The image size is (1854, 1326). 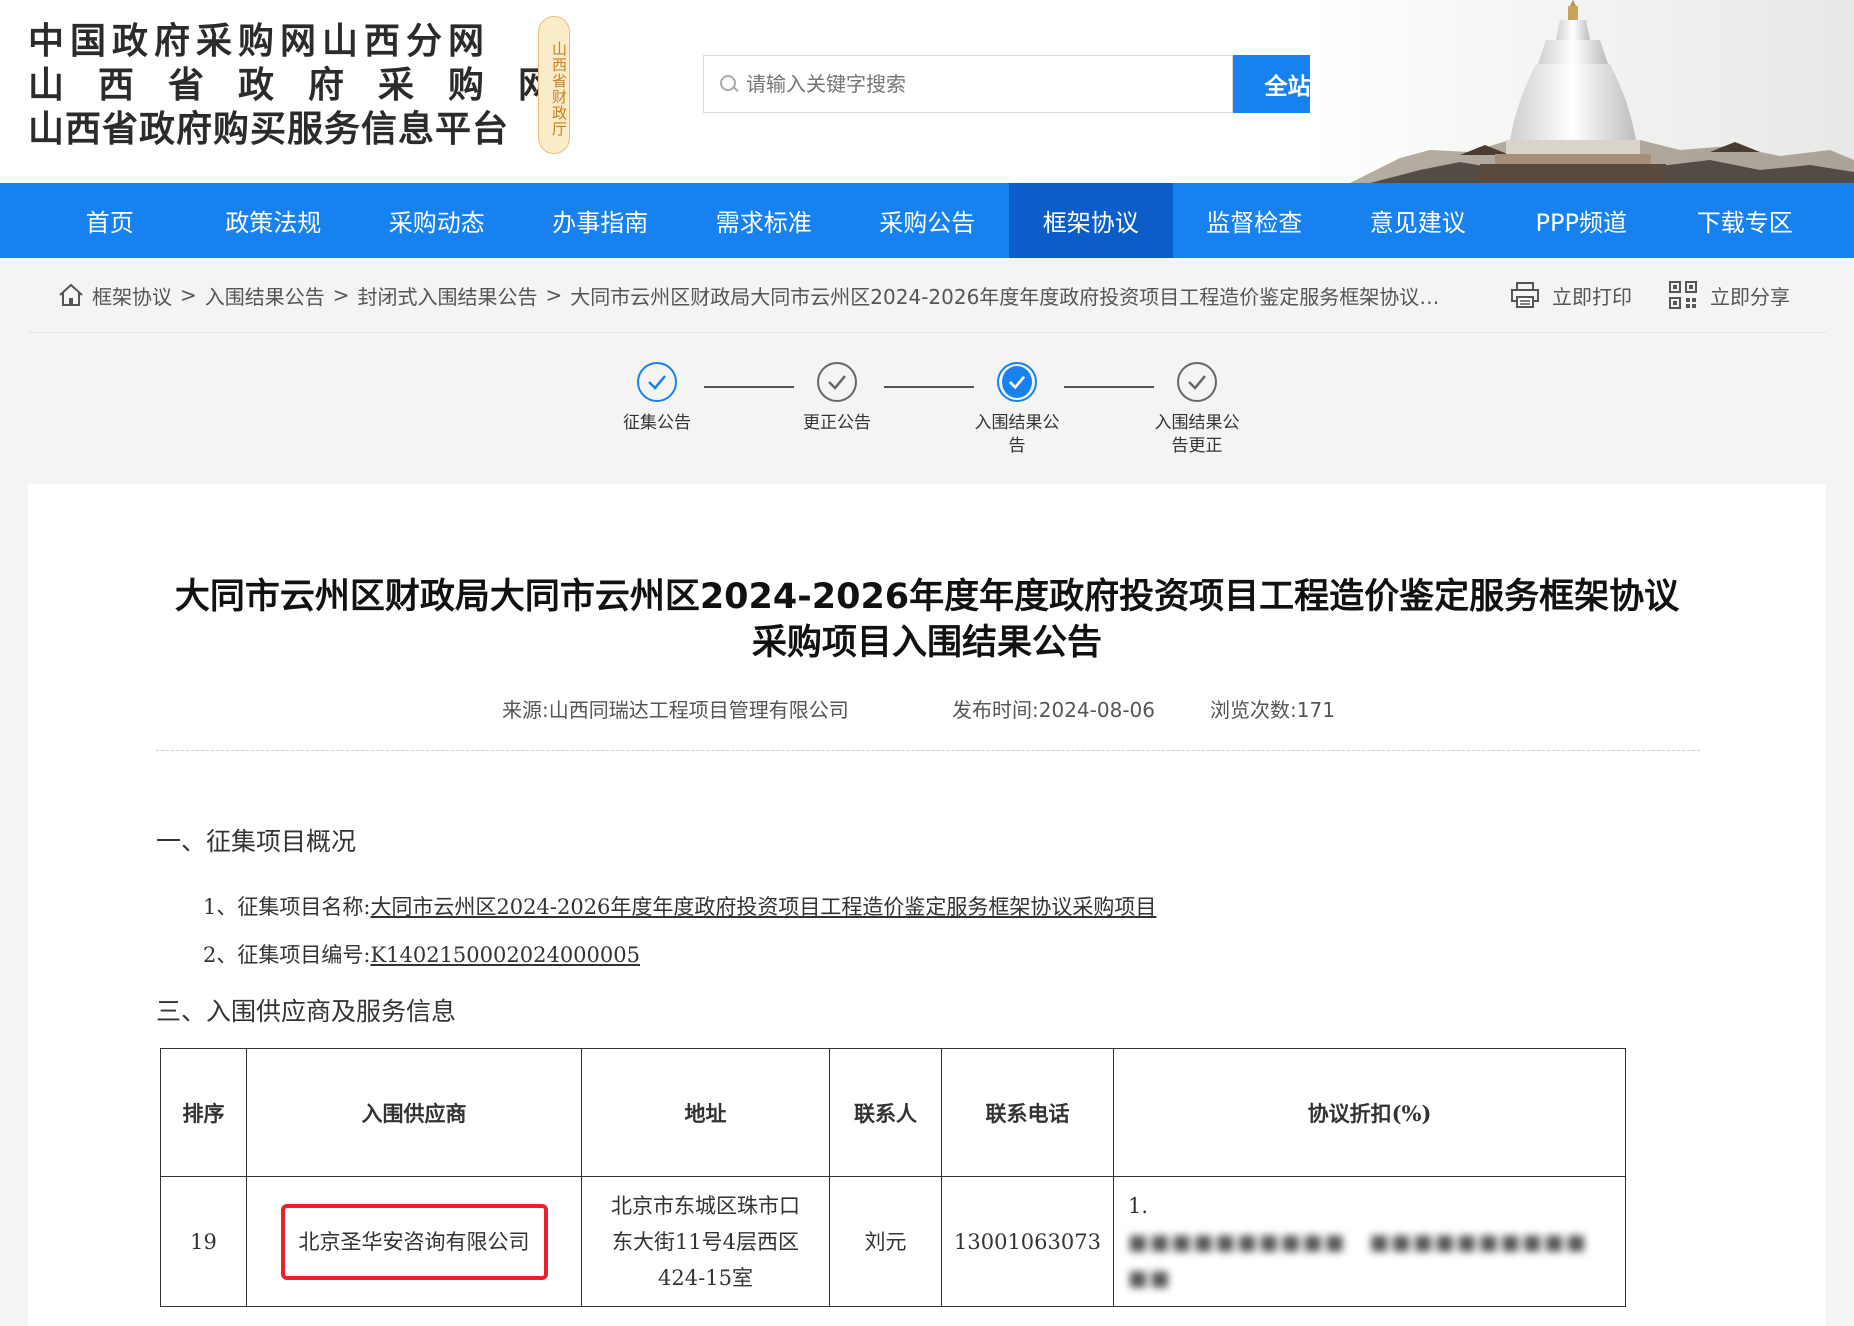 What do you see at coordinates (837, 423) in the screenshot?
I see `step-label: 更正公告` at bounding box center [837, 423].